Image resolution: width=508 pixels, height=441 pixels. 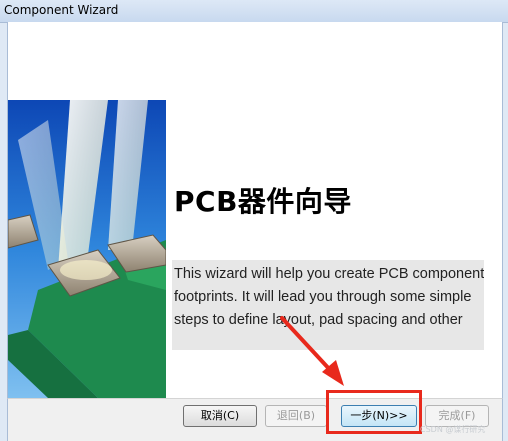 I want to click on watermark: CSDN @谋行研究, so click(x=453, y=429).